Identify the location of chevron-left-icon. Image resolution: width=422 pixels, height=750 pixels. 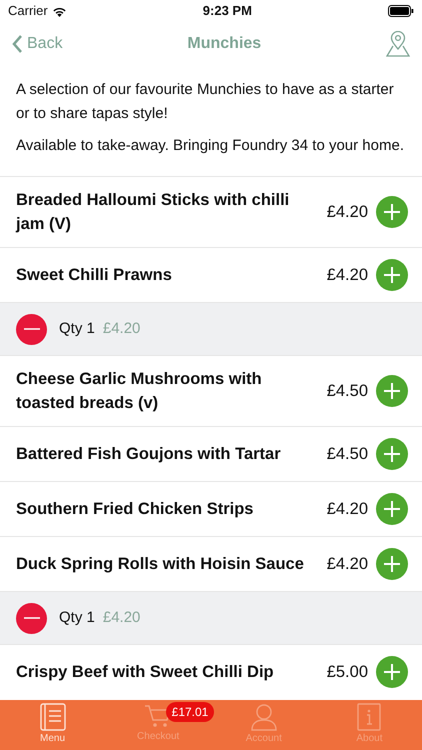
(17, 44).